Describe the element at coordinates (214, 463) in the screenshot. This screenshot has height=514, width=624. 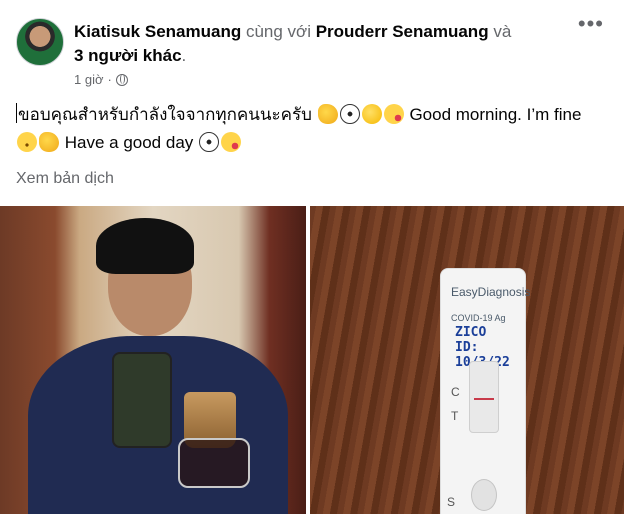
I see `coffee-mug` at that location.